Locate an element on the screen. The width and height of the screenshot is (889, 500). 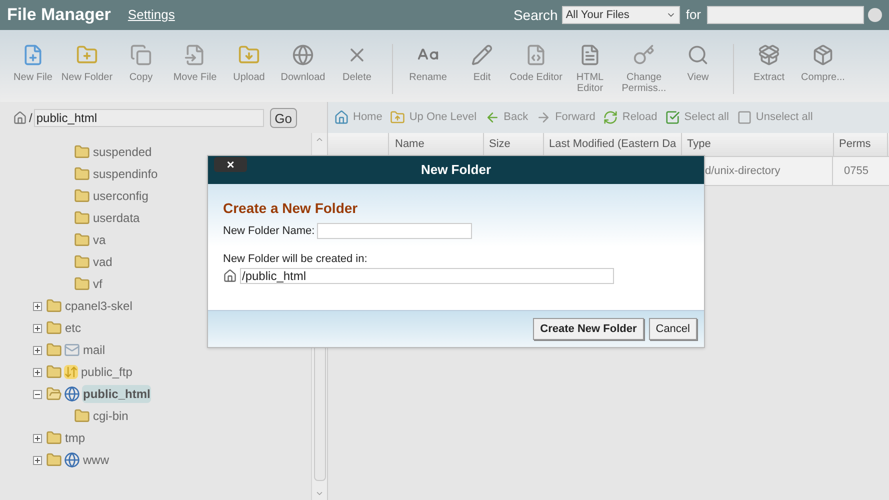
search-field is located at coordinates (785, 15).